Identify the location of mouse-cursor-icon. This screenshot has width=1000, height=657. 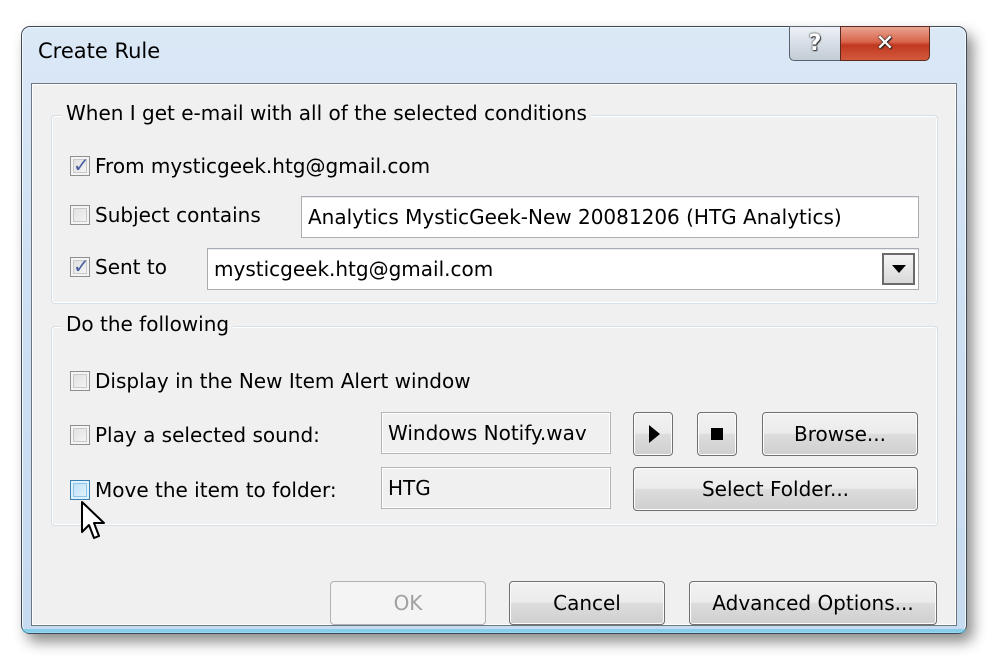
(93, 520).